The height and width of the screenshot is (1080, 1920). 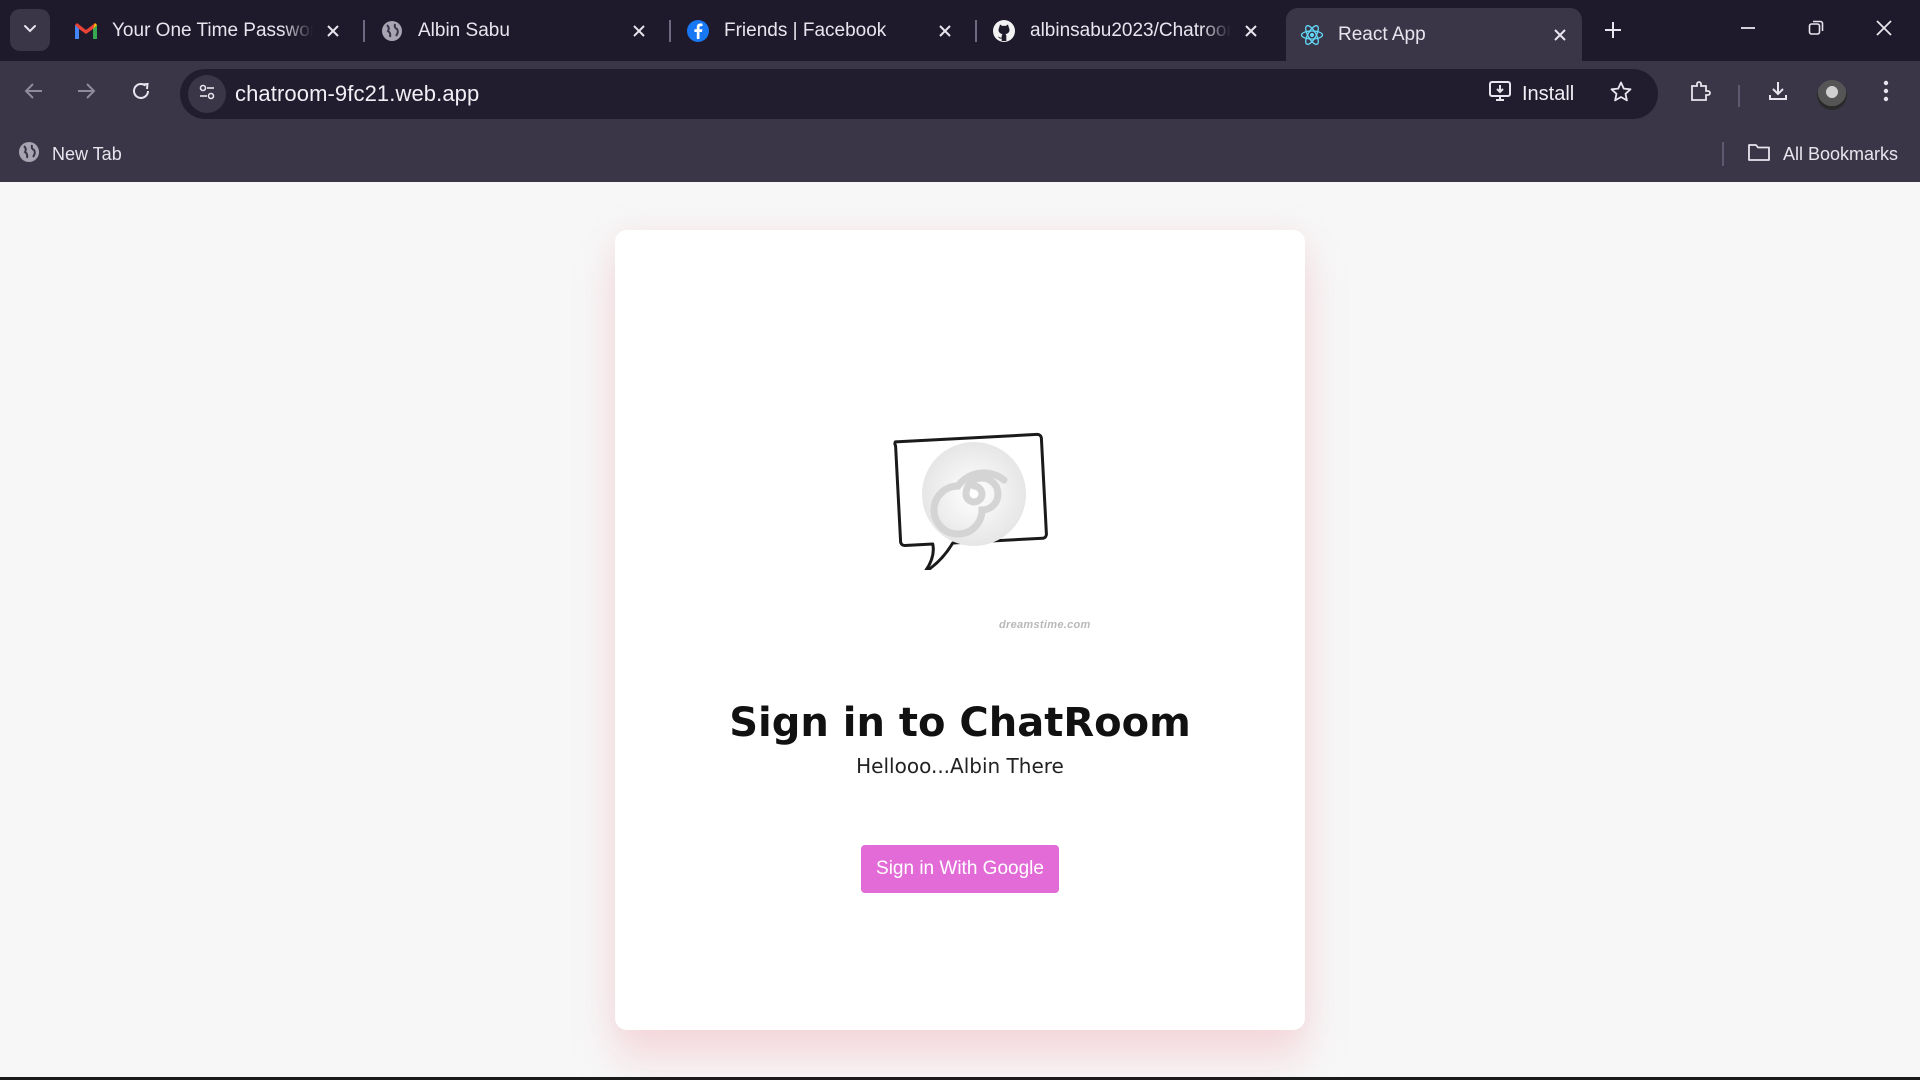 What do you see at coordinates (960, 723) in the screenshot?
I see `page-title: Sign in to ChatRoom` at bounding box center [960, 723].